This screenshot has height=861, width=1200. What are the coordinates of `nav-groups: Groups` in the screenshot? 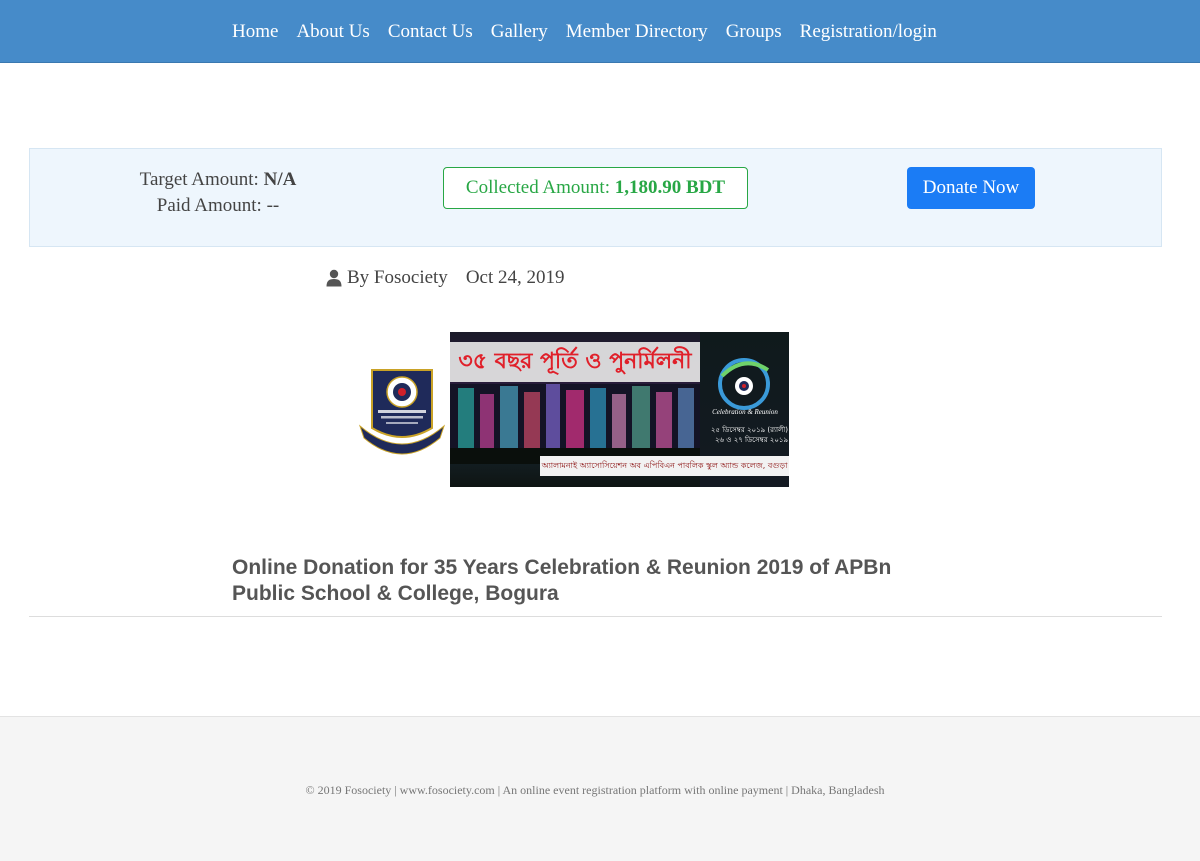 It's located at (754, 32).